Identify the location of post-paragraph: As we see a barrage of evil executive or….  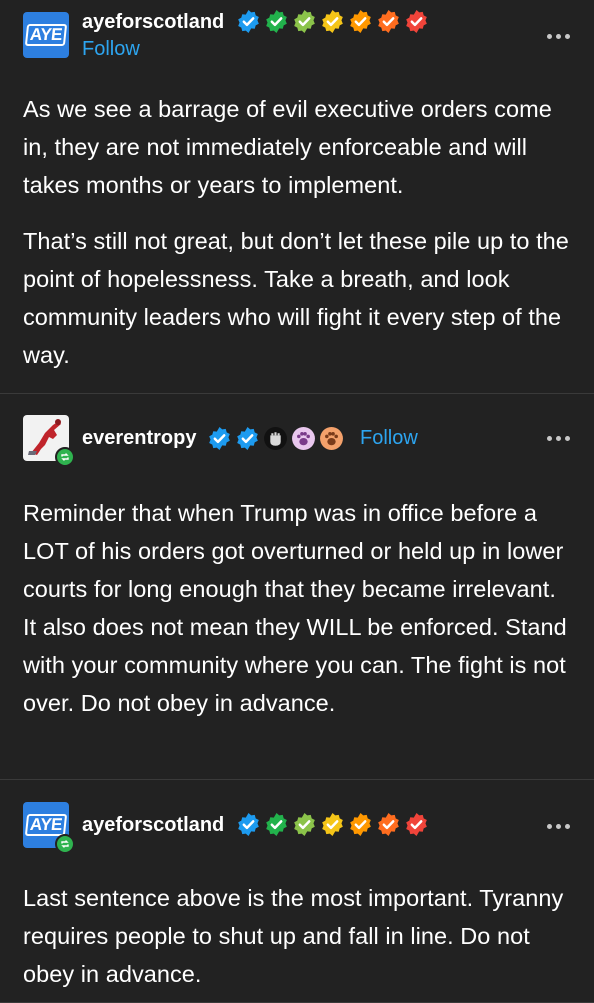
(287, 147).